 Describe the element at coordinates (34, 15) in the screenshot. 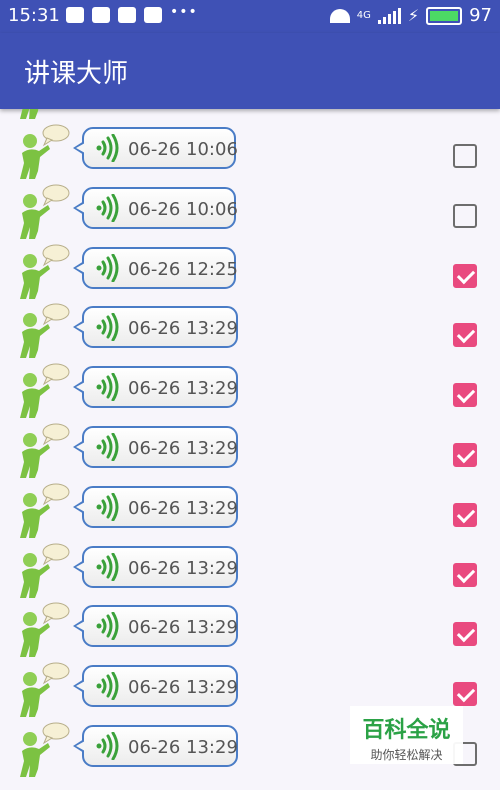

I see `status-time: 15:31` at that location.